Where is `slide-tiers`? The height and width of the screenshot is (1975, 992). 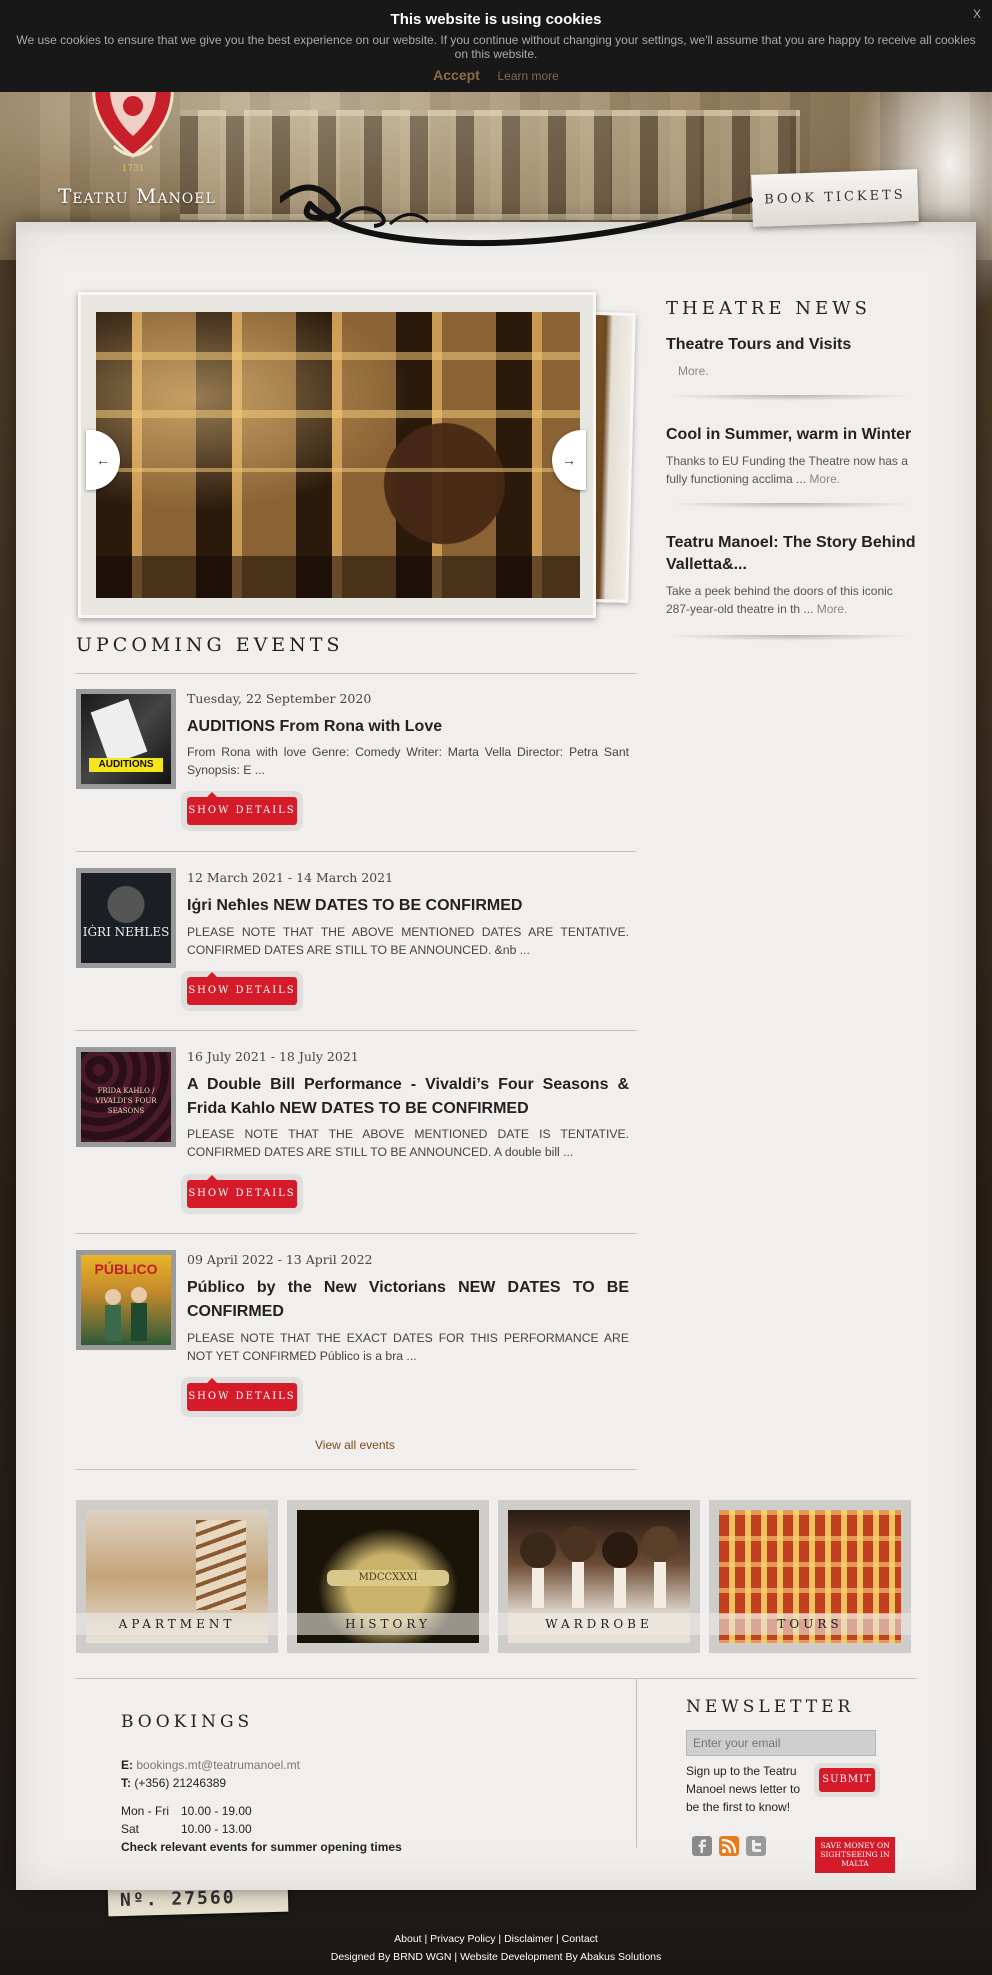 slide-tiers is located at coordinates (338, 412).